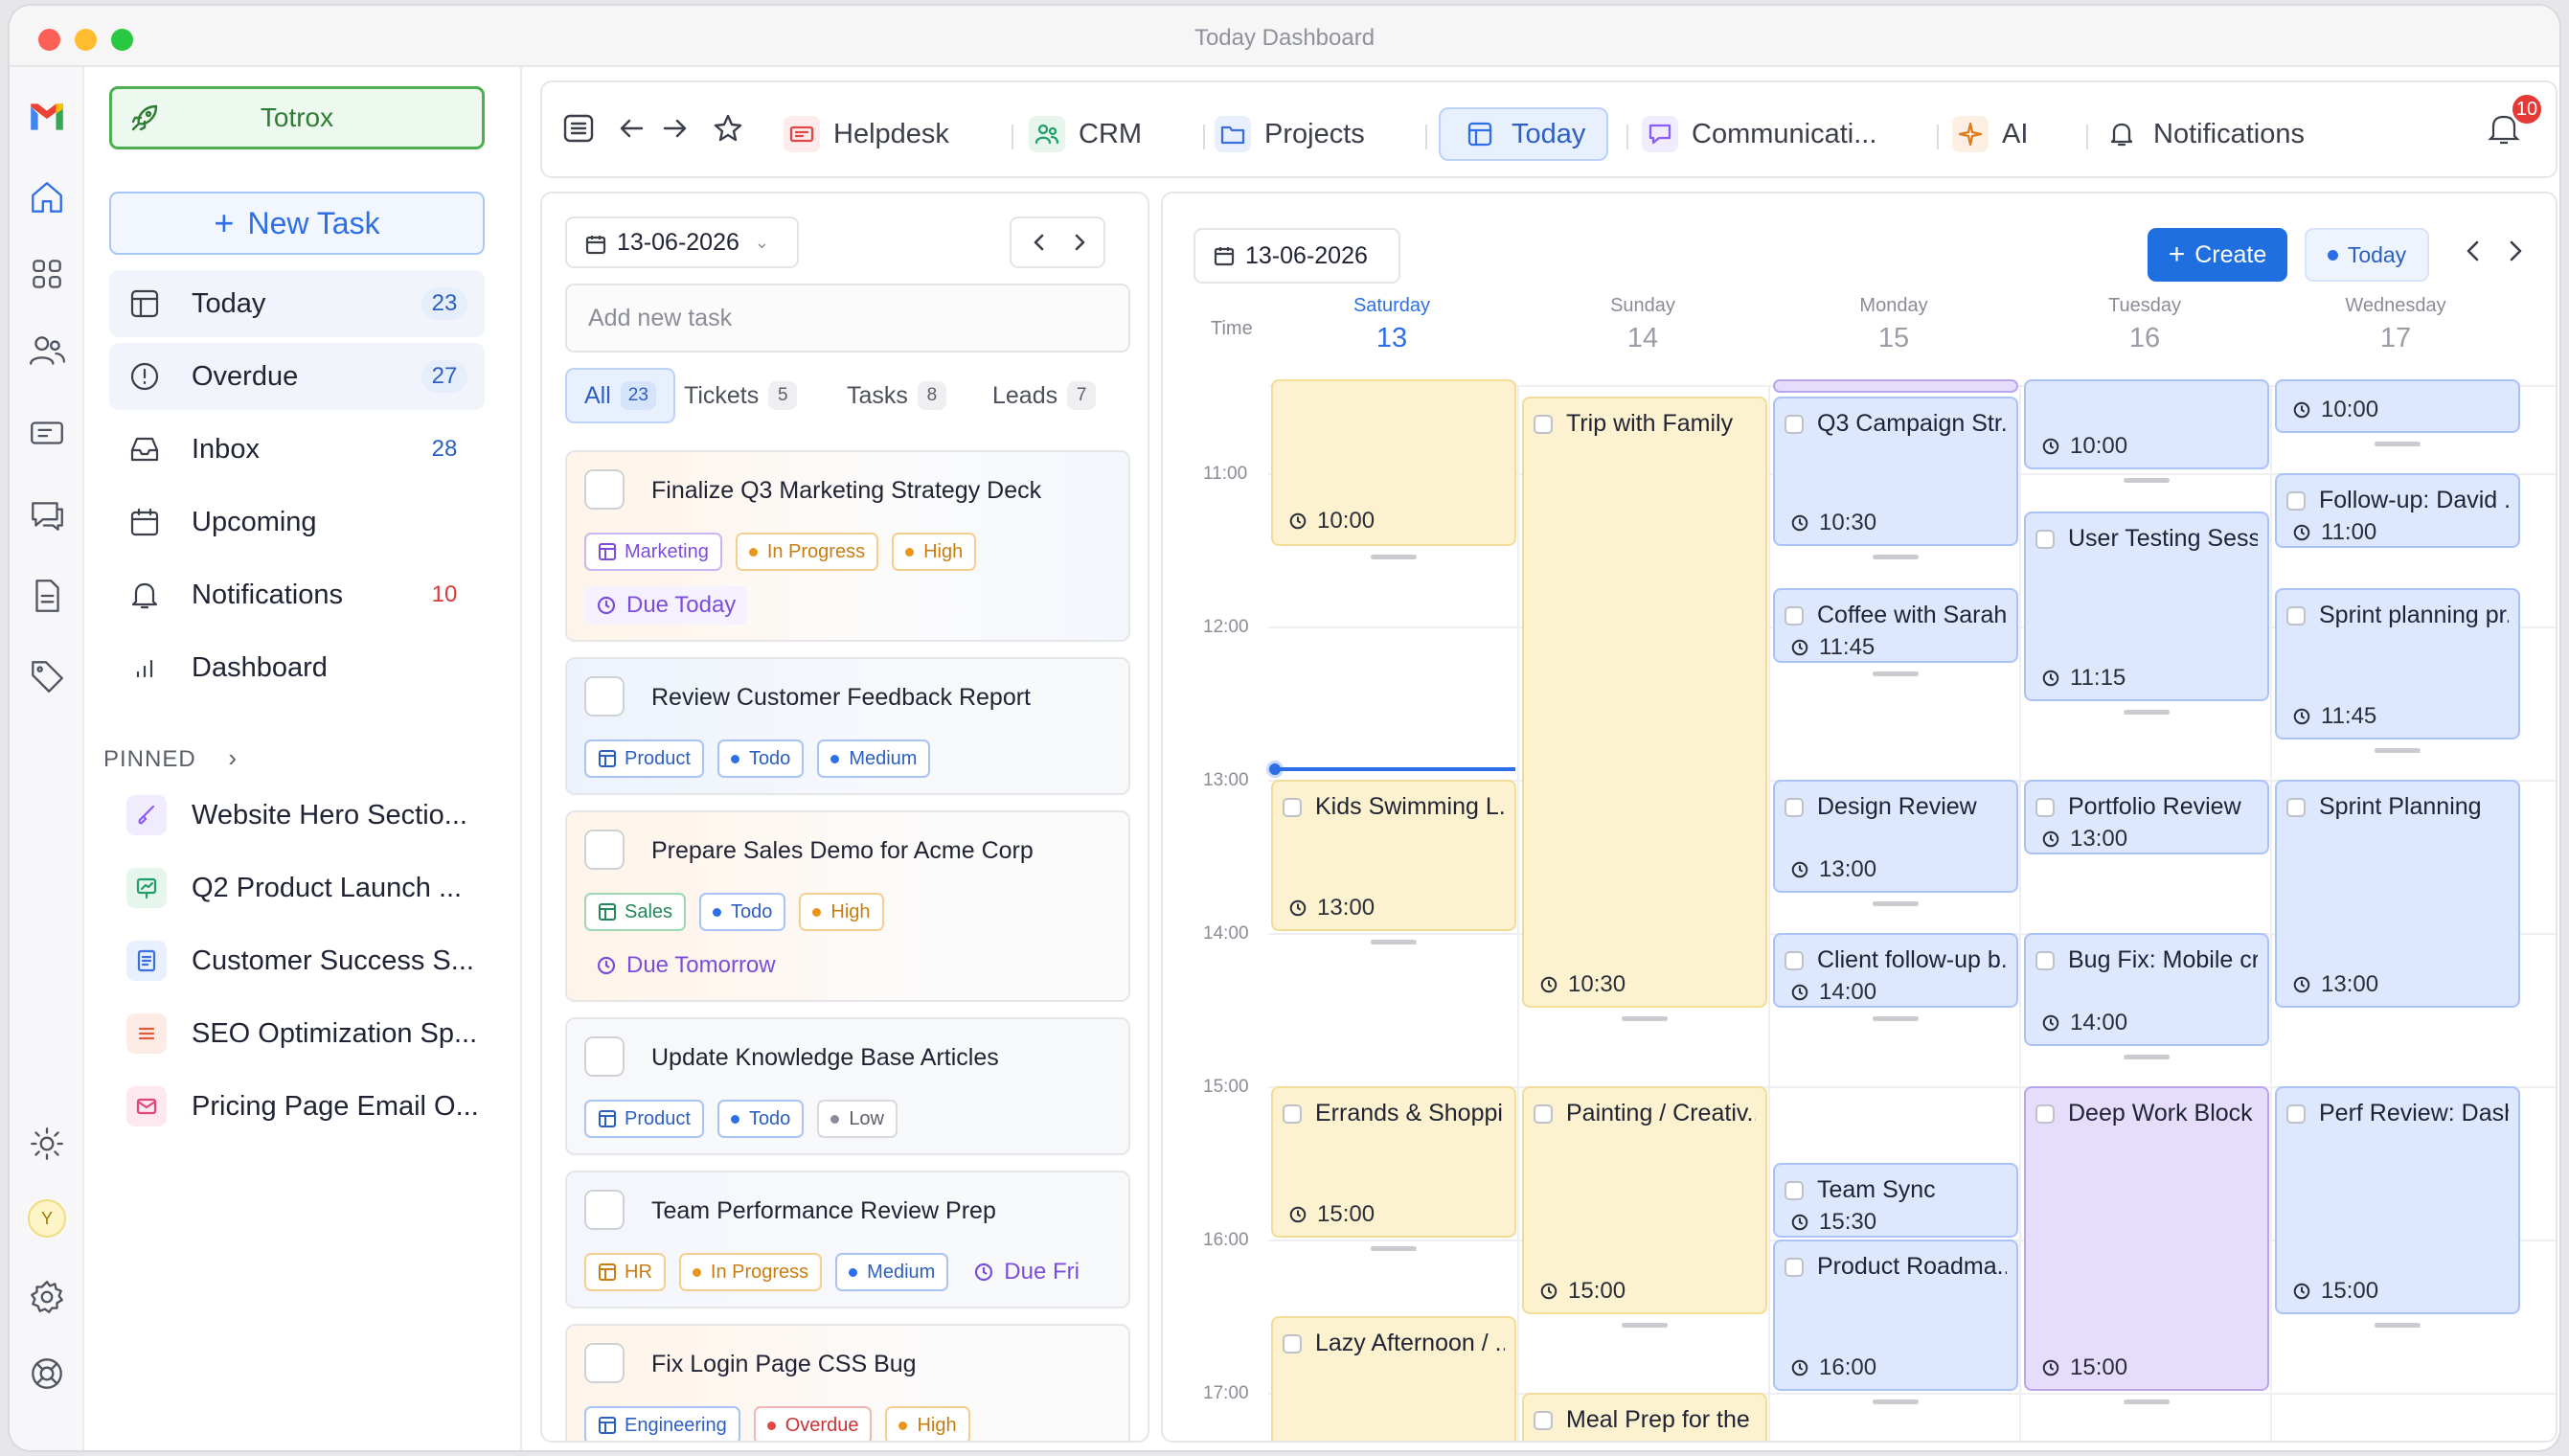 The width and height of the screenshot is (2569, 1456). Describe the element at coordinates (682, 242) in the screenshot. I see `task-date-picker: 13-06-2026 ⌄` at that location.